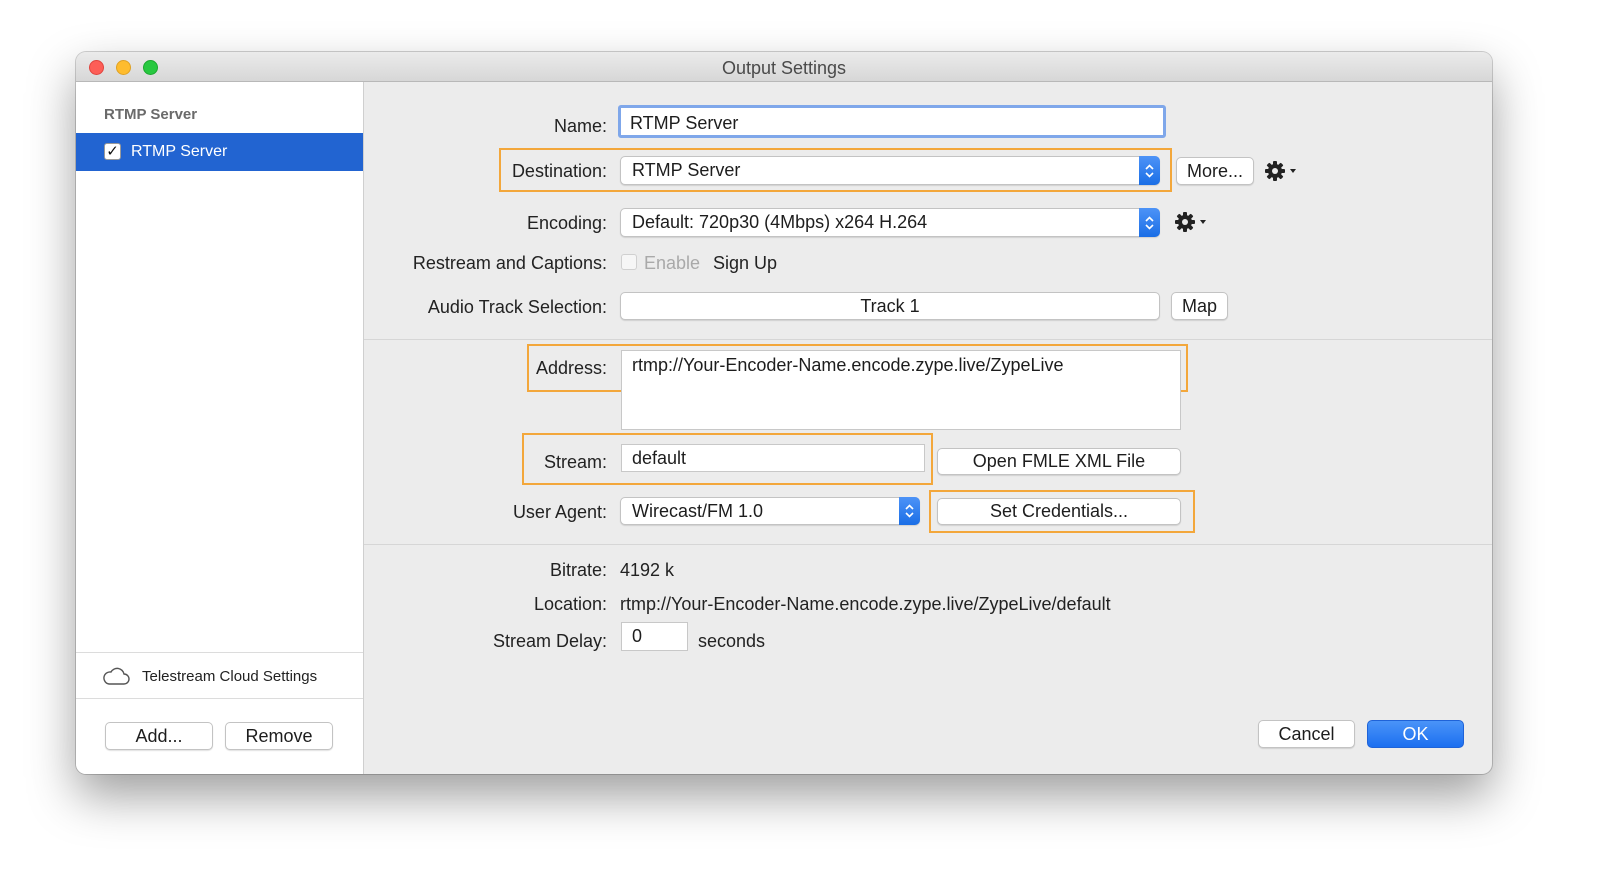 This screenshot has height=894, width=1600. What do you see at coordinates (517, 307) in the screenshot?
I see `audio-track-label: Audio Track Selection:` at bounding box center [517, 307].